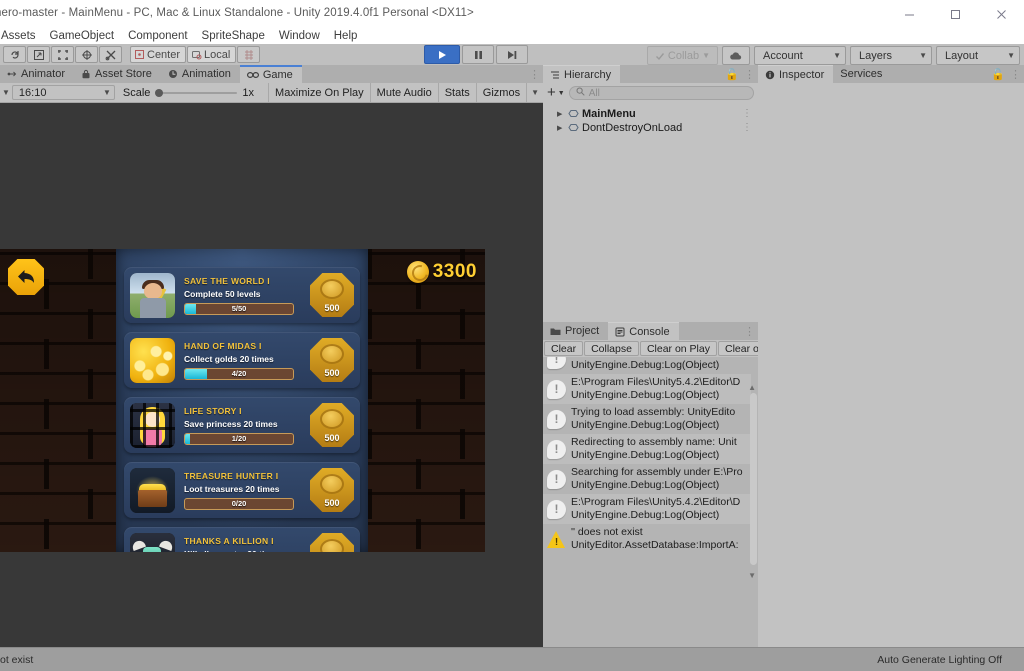 The width and height of the screenshot is (1024, 671). Describe the element at coordinates (909, 14) in the screenshot. I see `minimize-icon` at that location.